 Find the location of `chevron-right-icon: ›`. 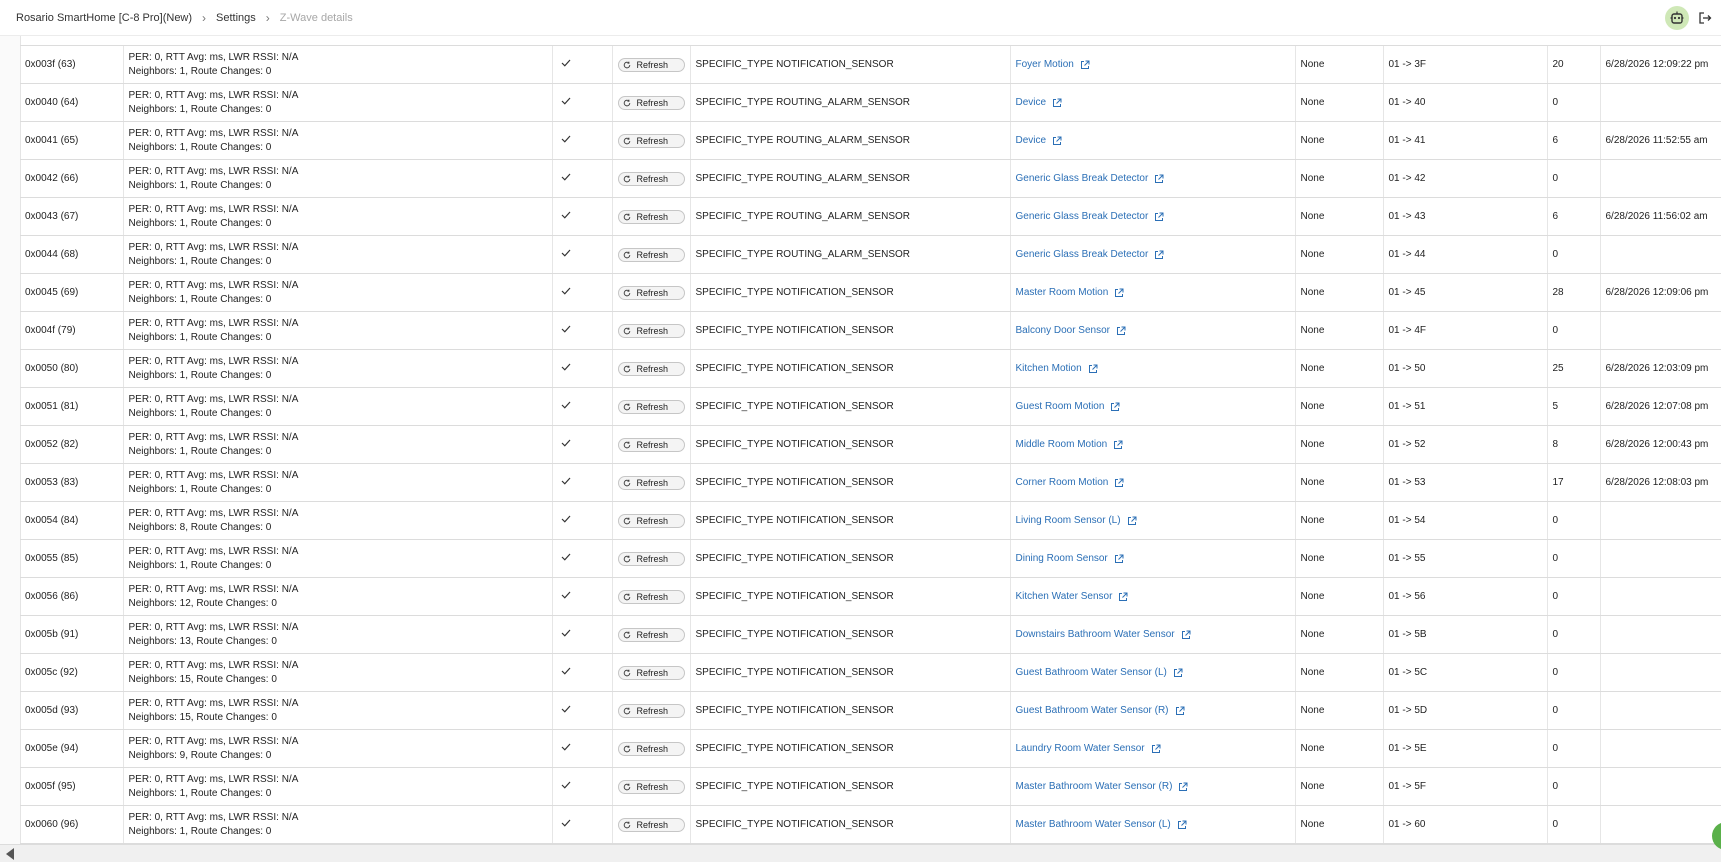

chevron-right-icon: › is located at coordinates (204, 18).